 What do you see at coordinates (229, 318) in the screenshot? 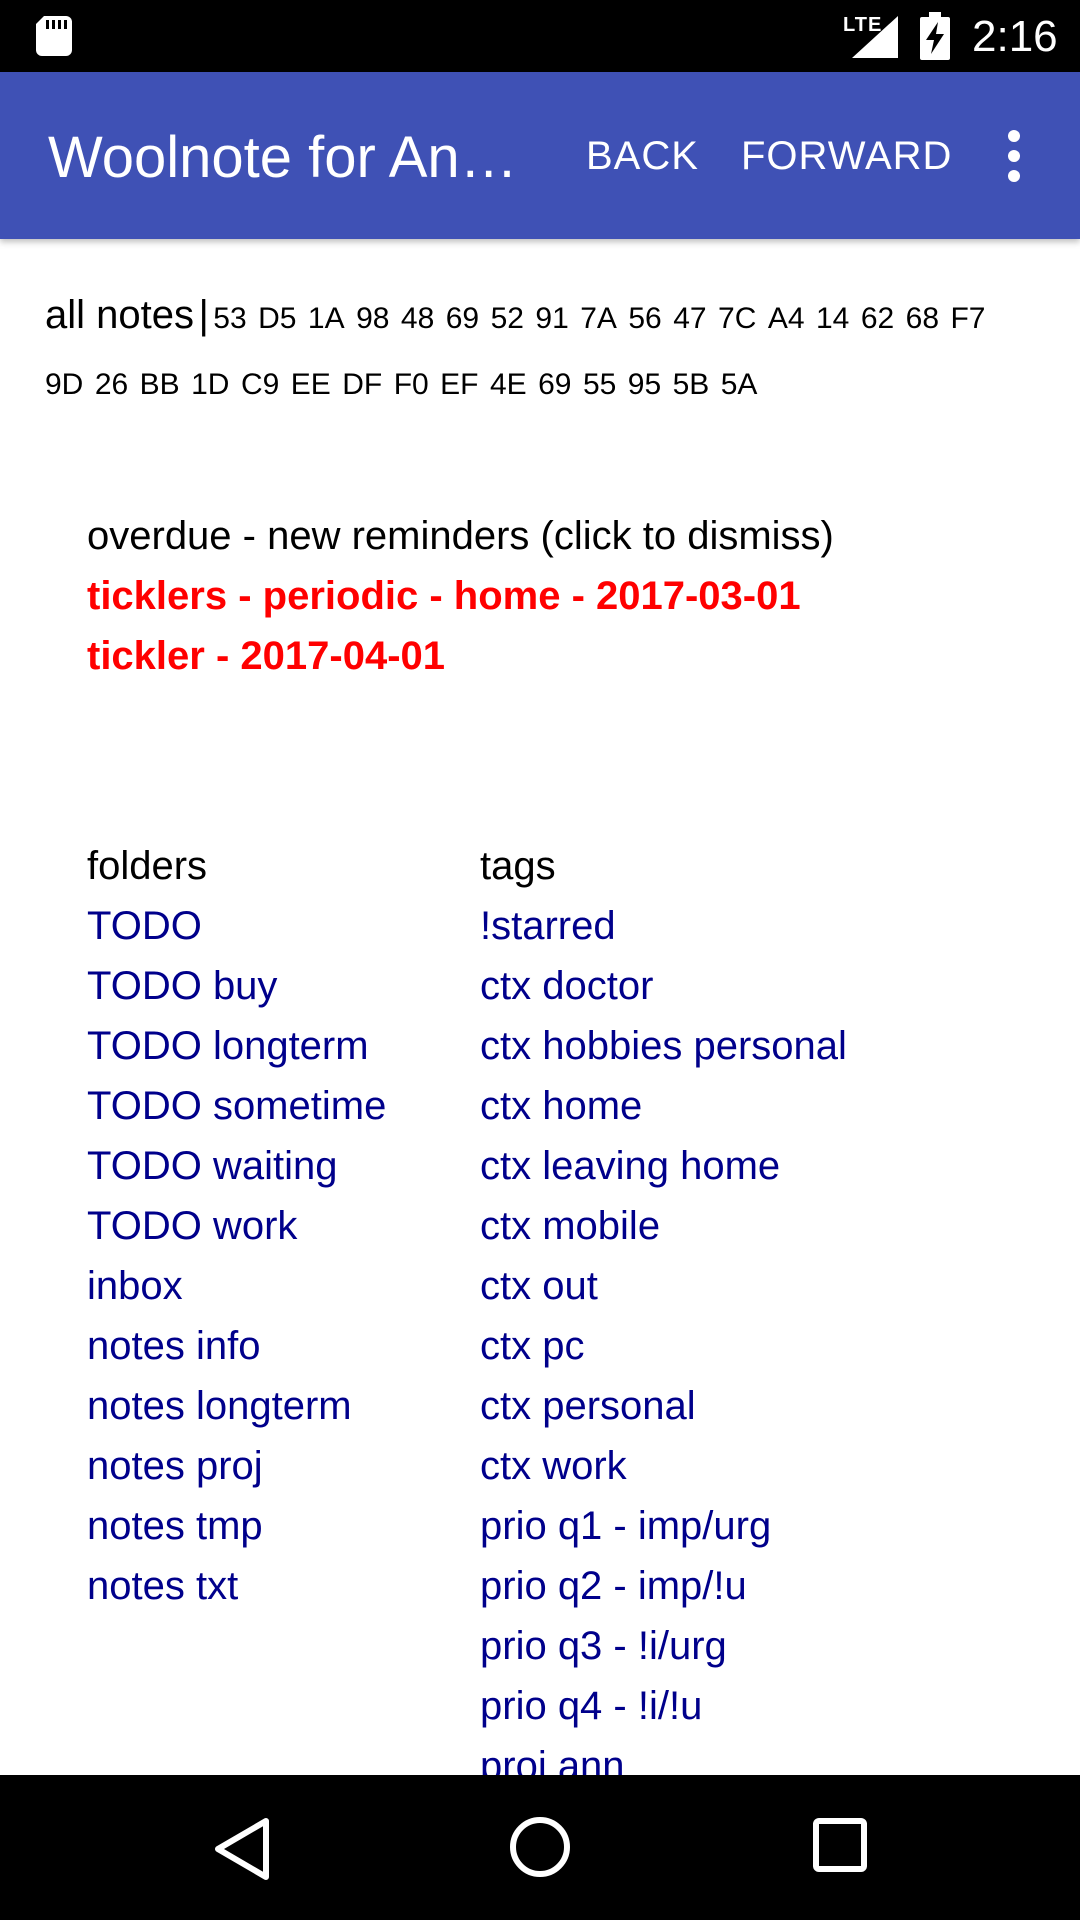
I see `note-id-link: 53` at bounding box center [229, 318].